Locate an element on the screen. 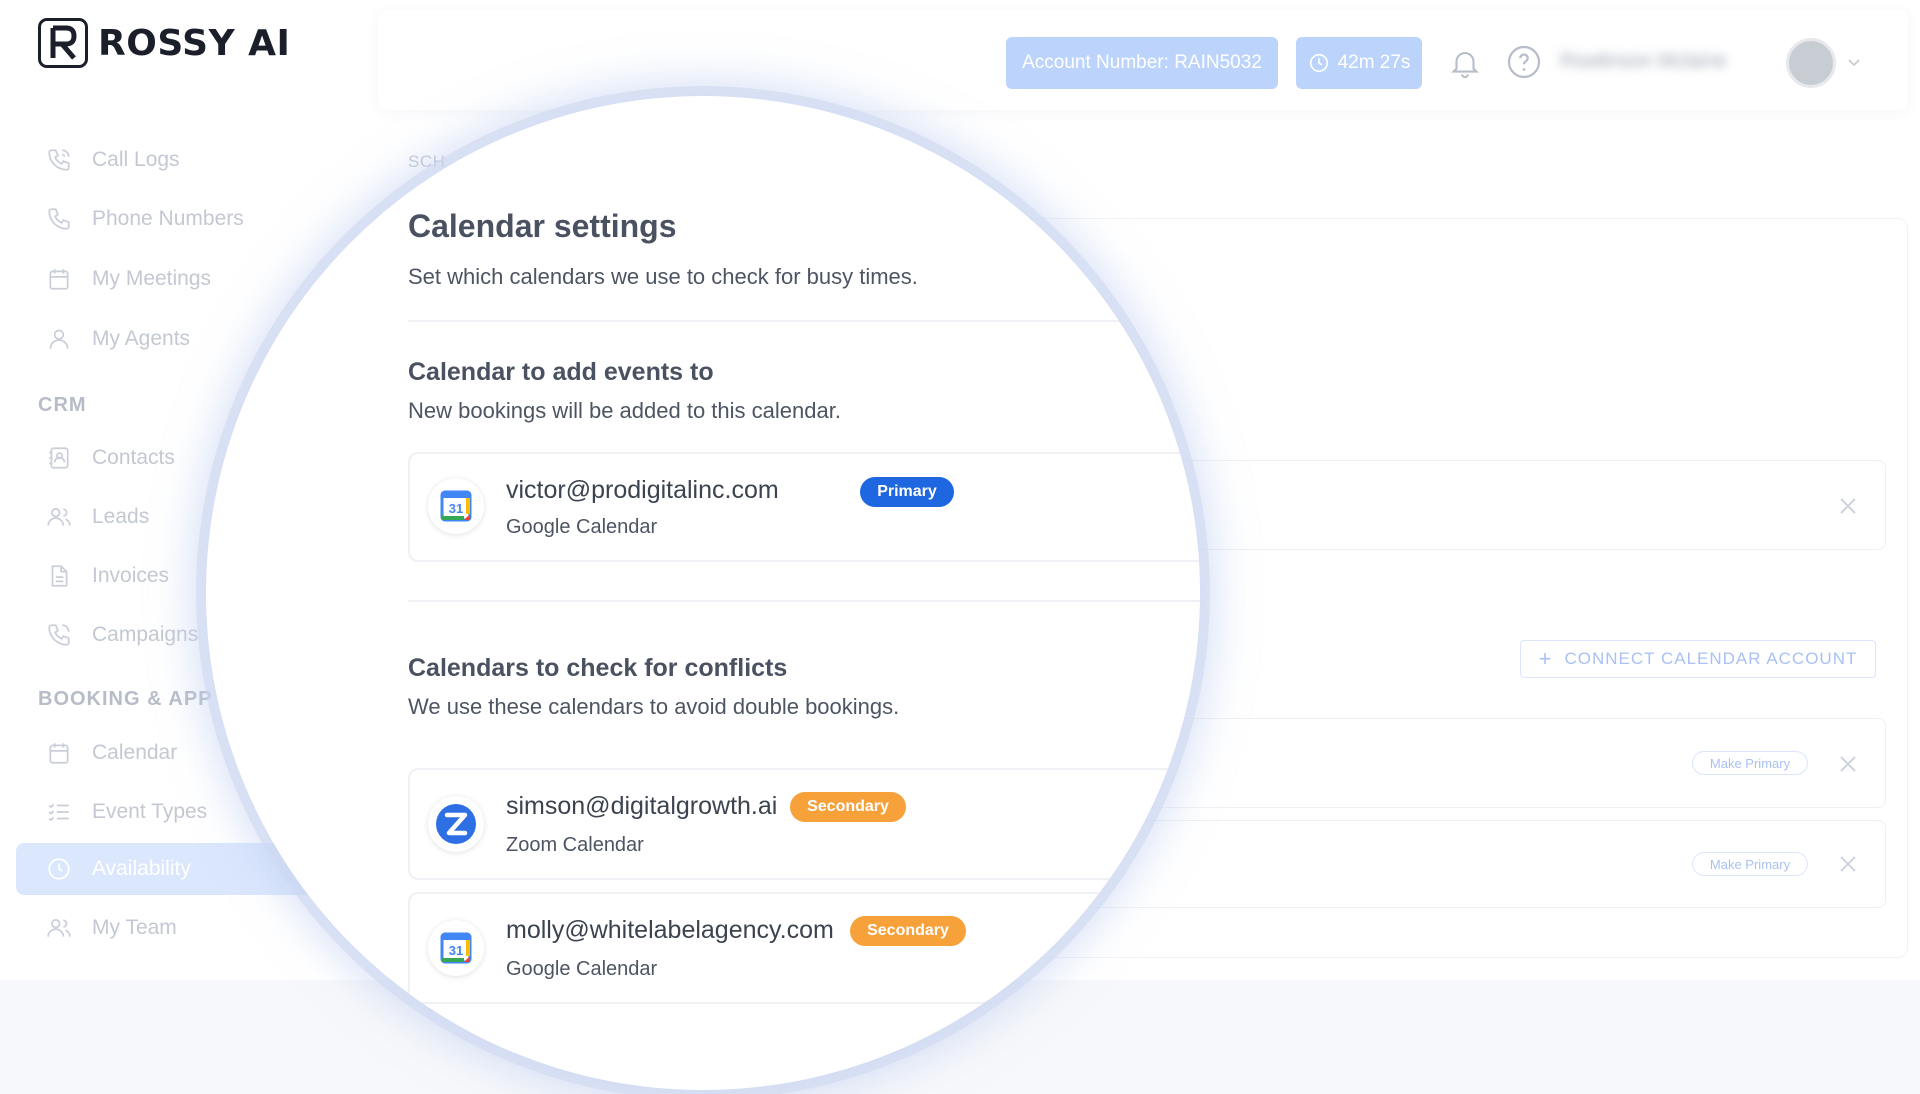 The height and width of the screenshot is (1094, 1920). sidebar-item-campaigns: Campaigns is located at coordinates (122, 635).